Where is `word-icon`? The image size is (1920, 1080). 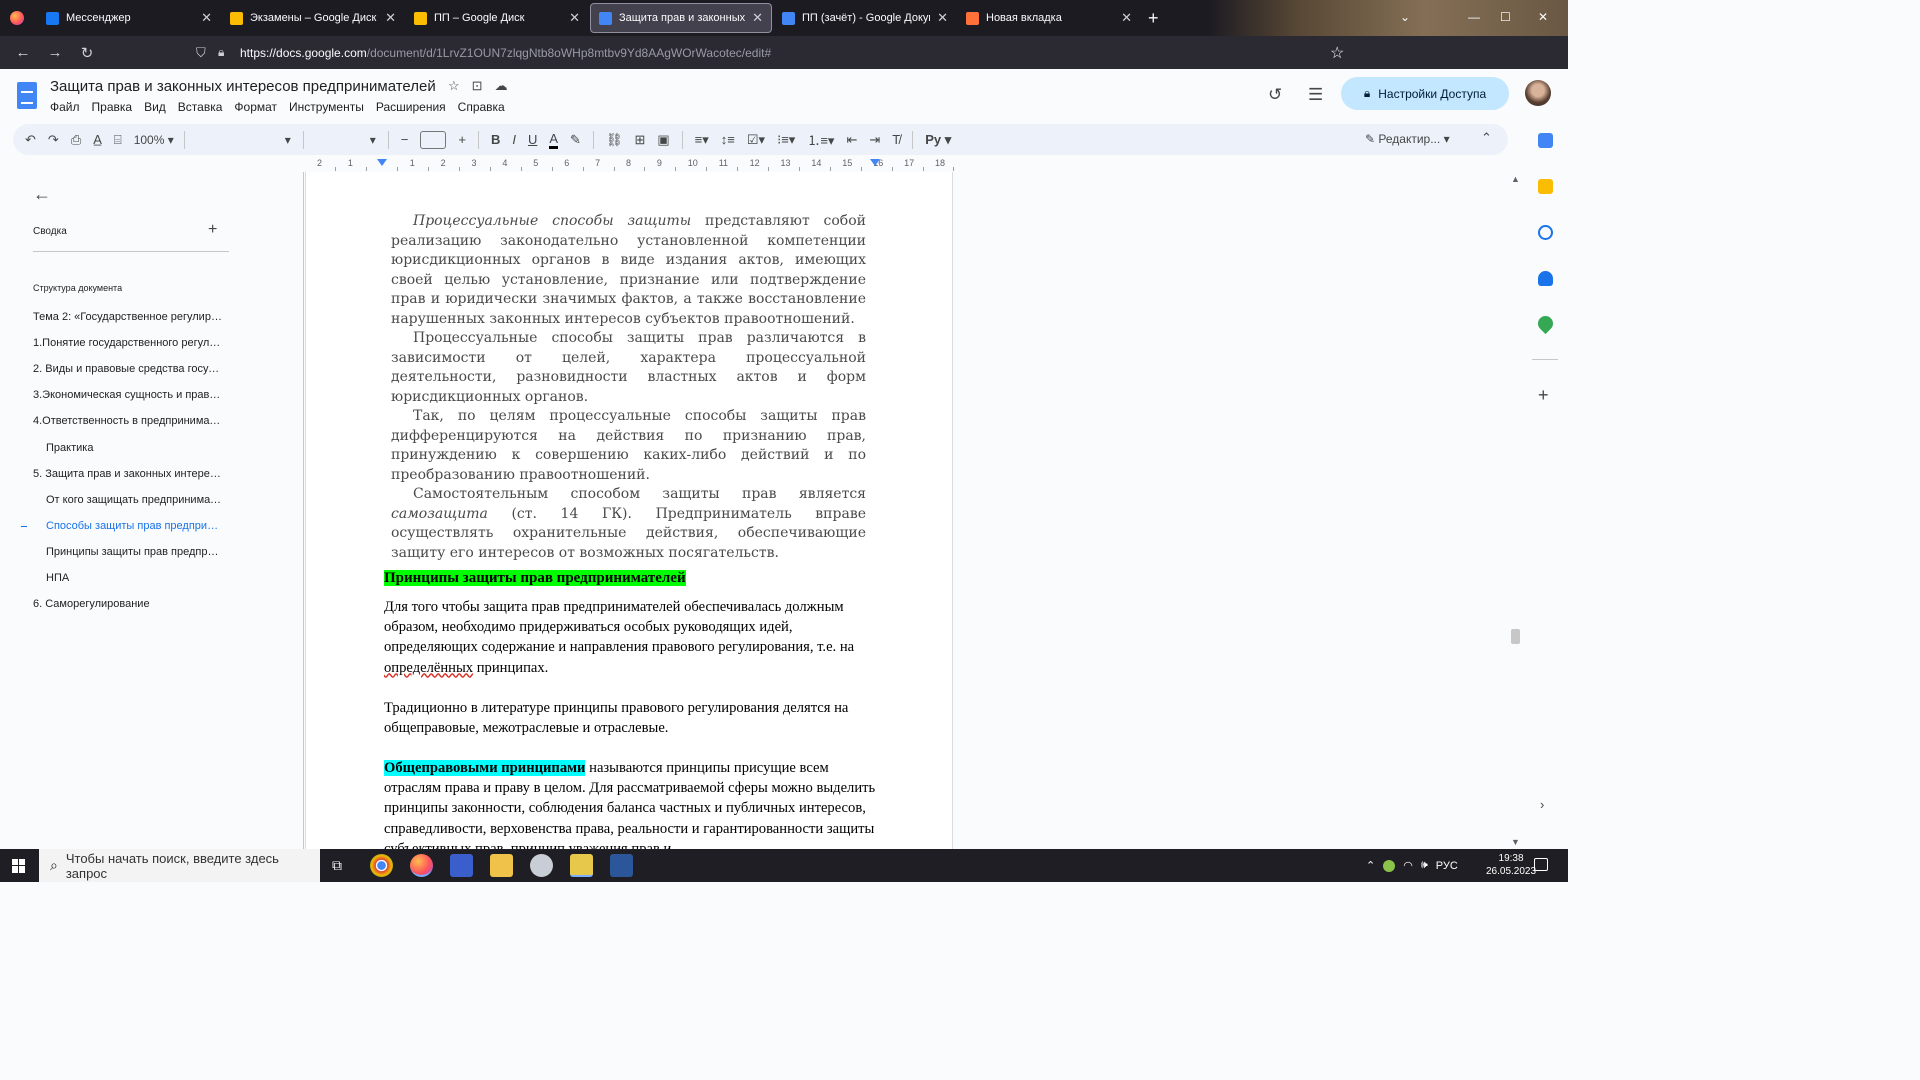 word-icon is located at coordinates (621, 865).